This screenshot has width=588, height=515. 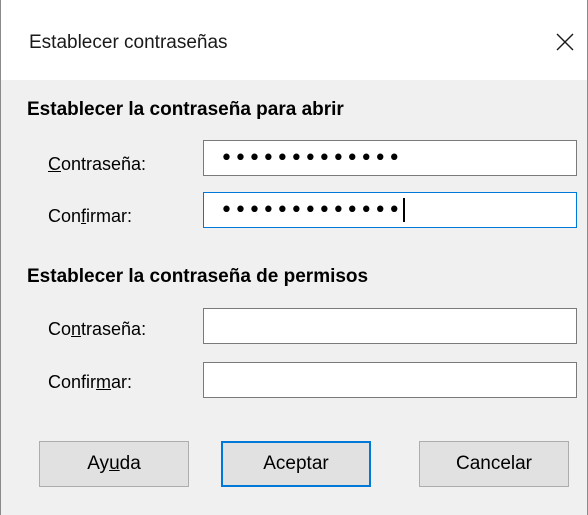 I want to click on permissions-confirm-input, so click(x=390, y=380).